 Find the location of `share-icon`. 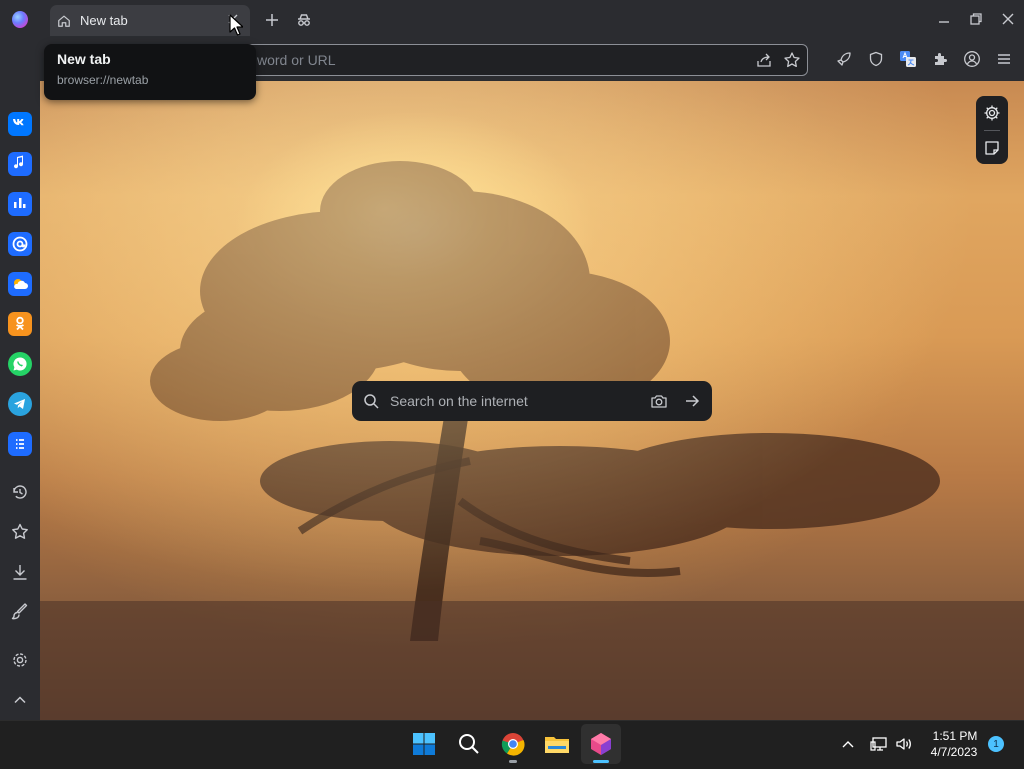

share-icon is located at coordinates (764, 60).